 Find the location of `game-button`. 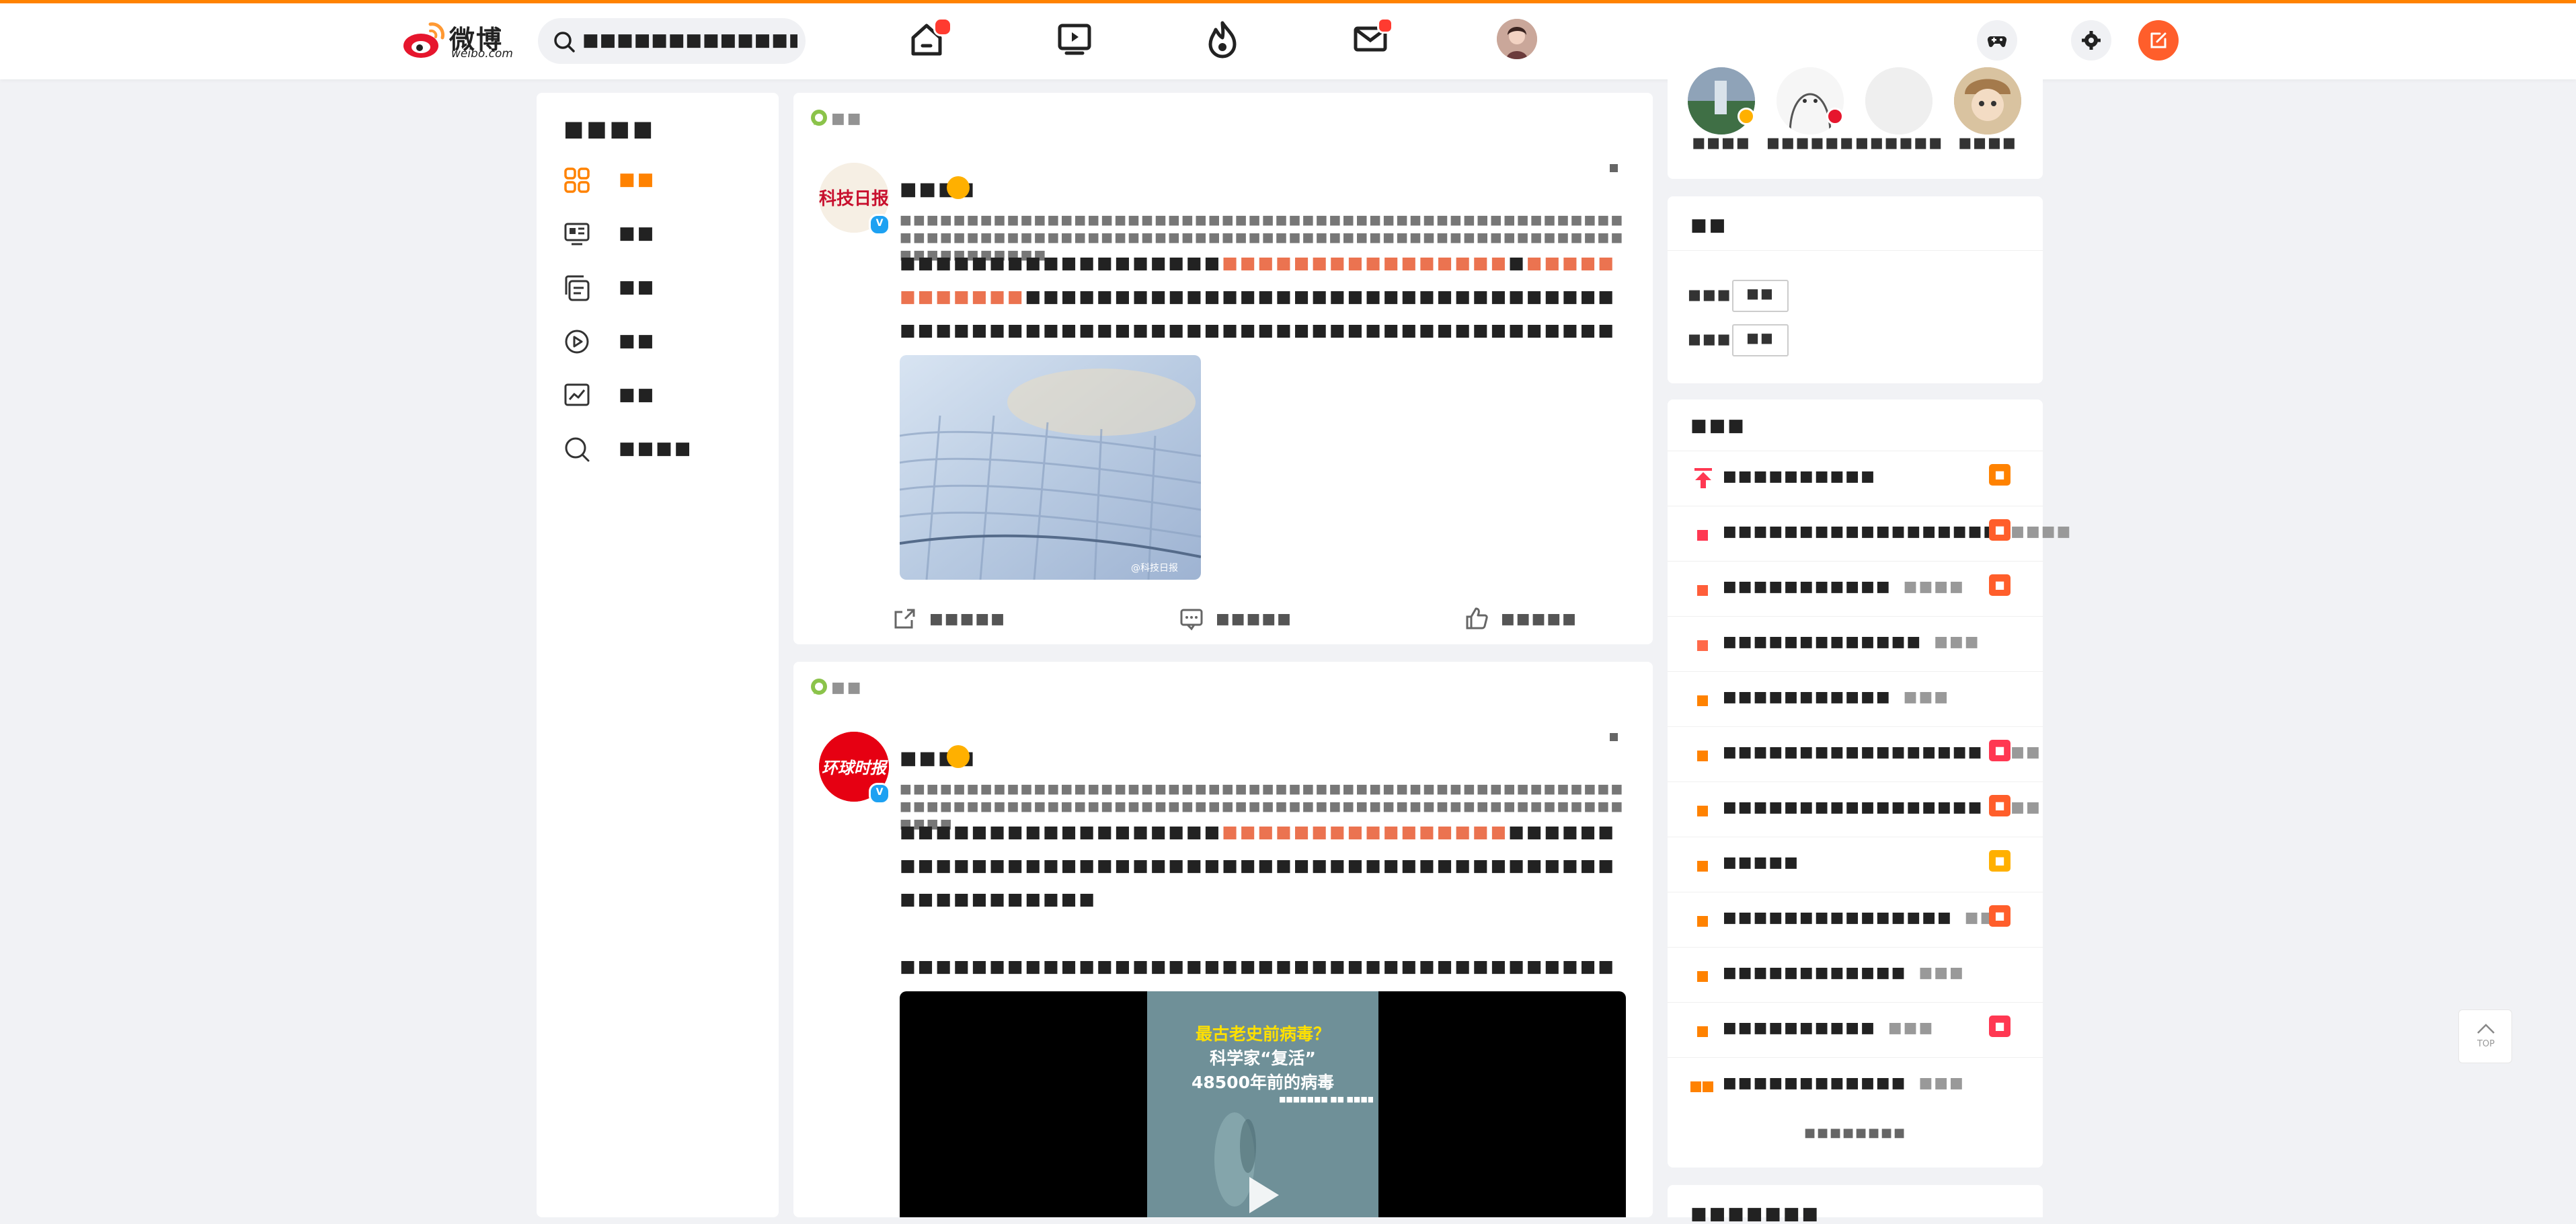

game-button is located at coordinates (1997, 40).